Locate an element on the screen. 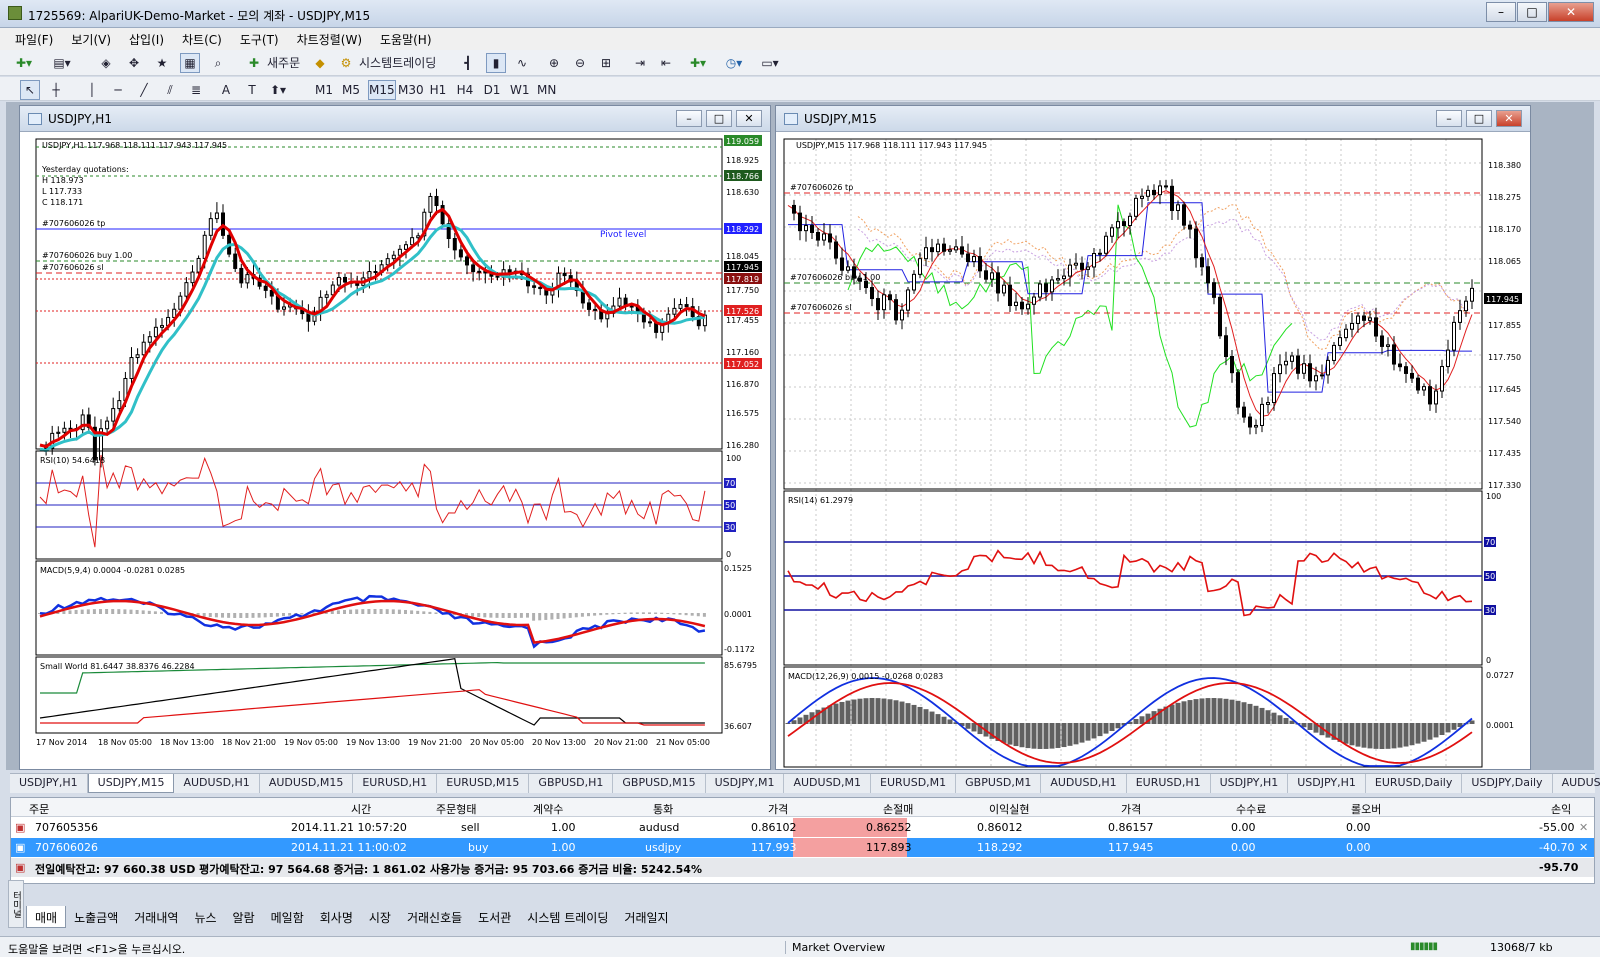  timeframe-h1: H1 is located at coordinates (438, 90).